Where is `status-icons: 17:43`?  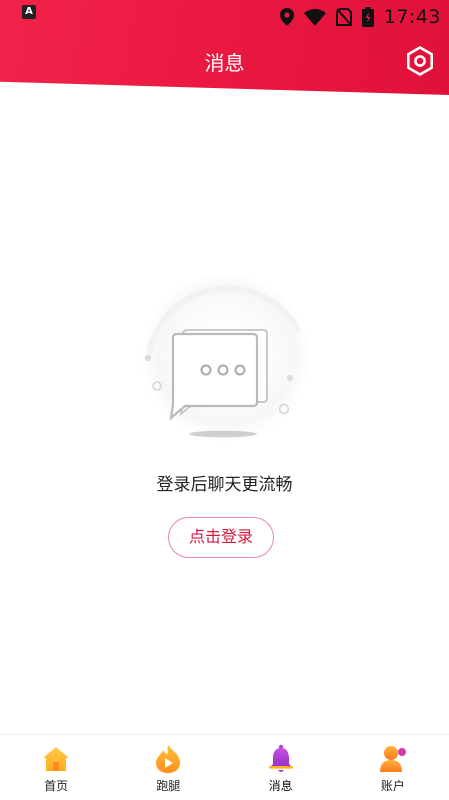 status-icons: 17:43 is located at coordinates (360, 17).